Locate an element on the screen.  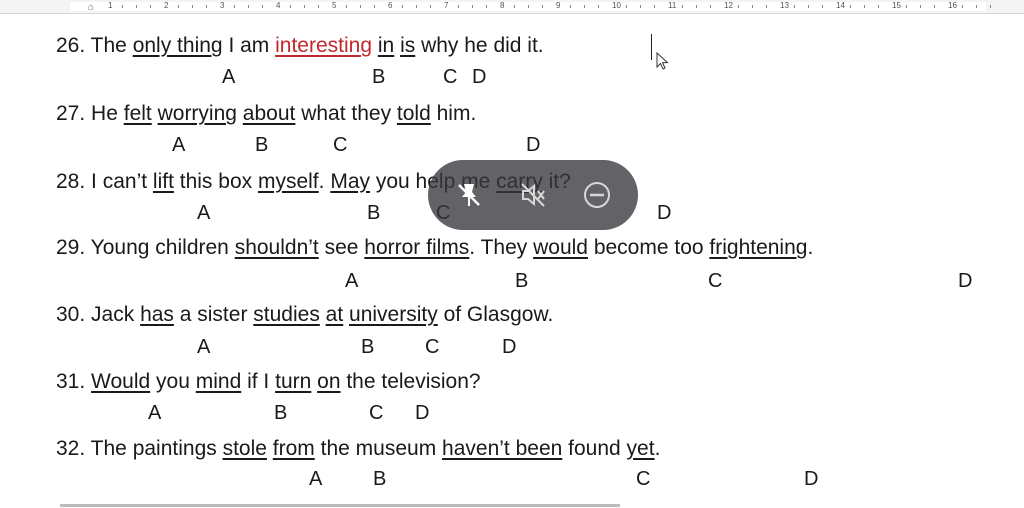
underlined-option: May is located at coordinates (350, 181).